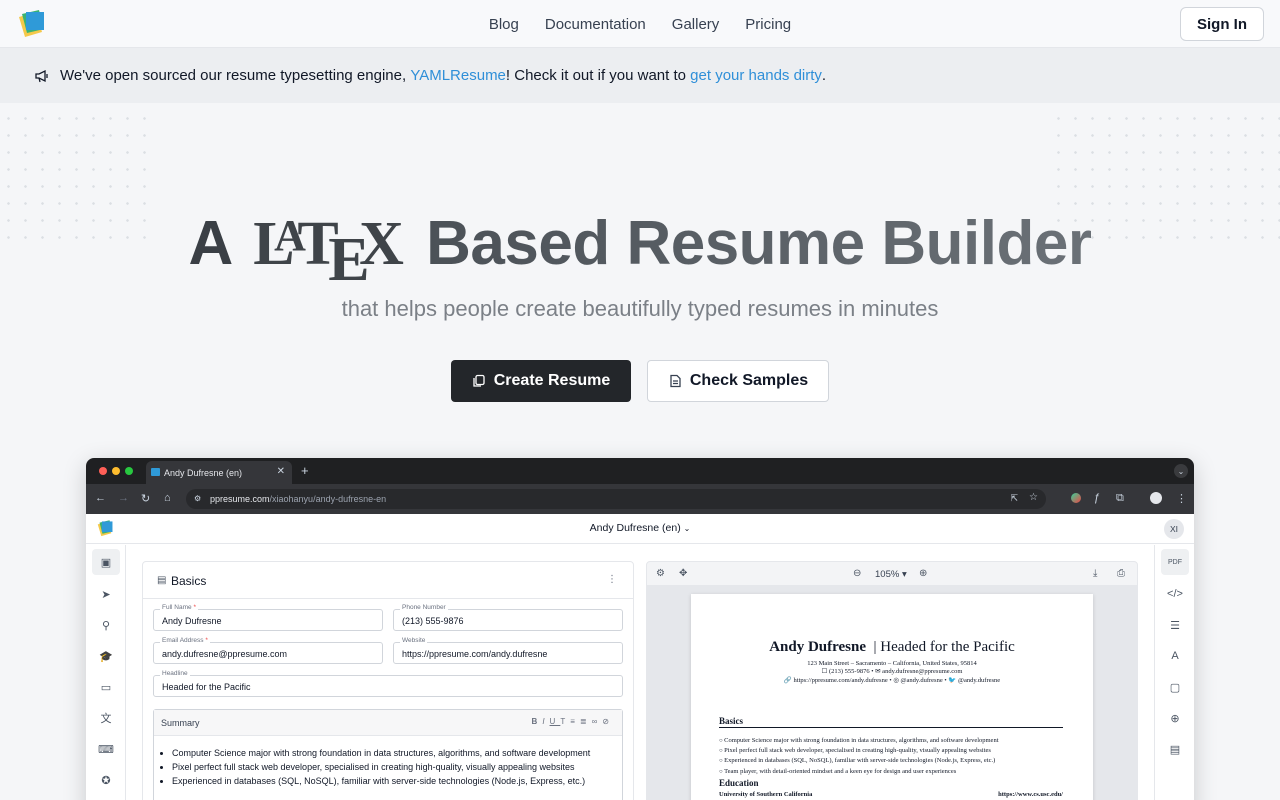  Describe the element at coordinates (1095, 573) in the screenshot. I see `download-icon: ⤓` at that location.